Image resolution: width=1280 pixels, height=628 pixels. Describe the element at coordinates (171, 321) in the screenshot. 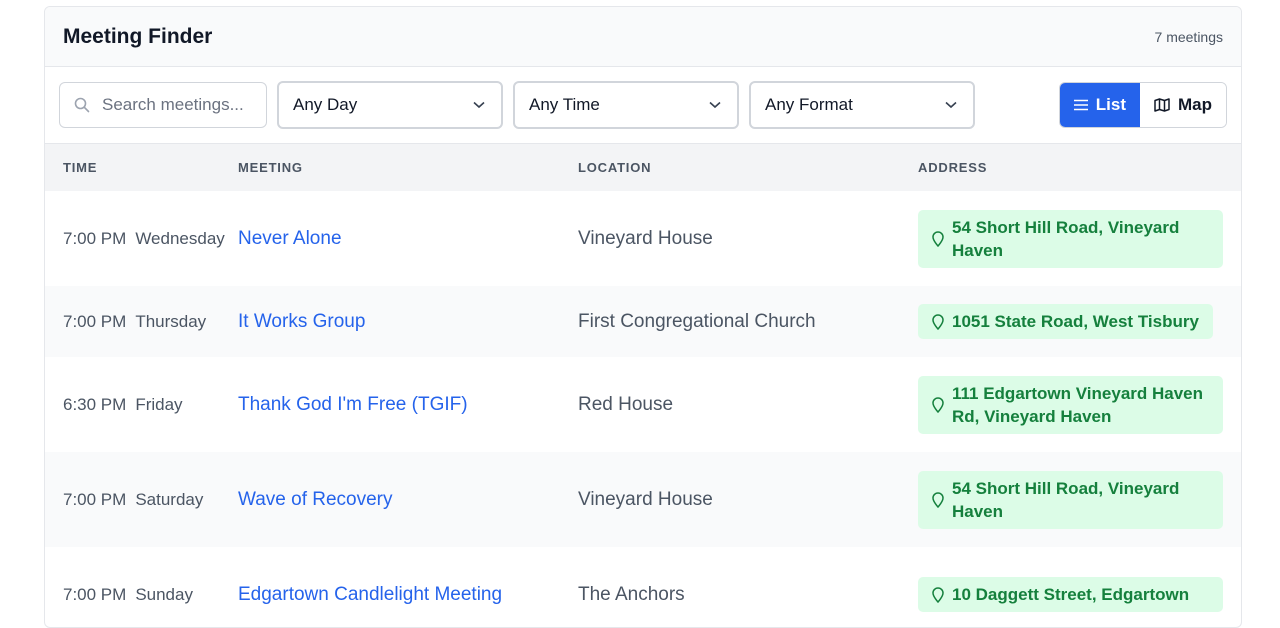

I see `day-value: Thursday` at that location.